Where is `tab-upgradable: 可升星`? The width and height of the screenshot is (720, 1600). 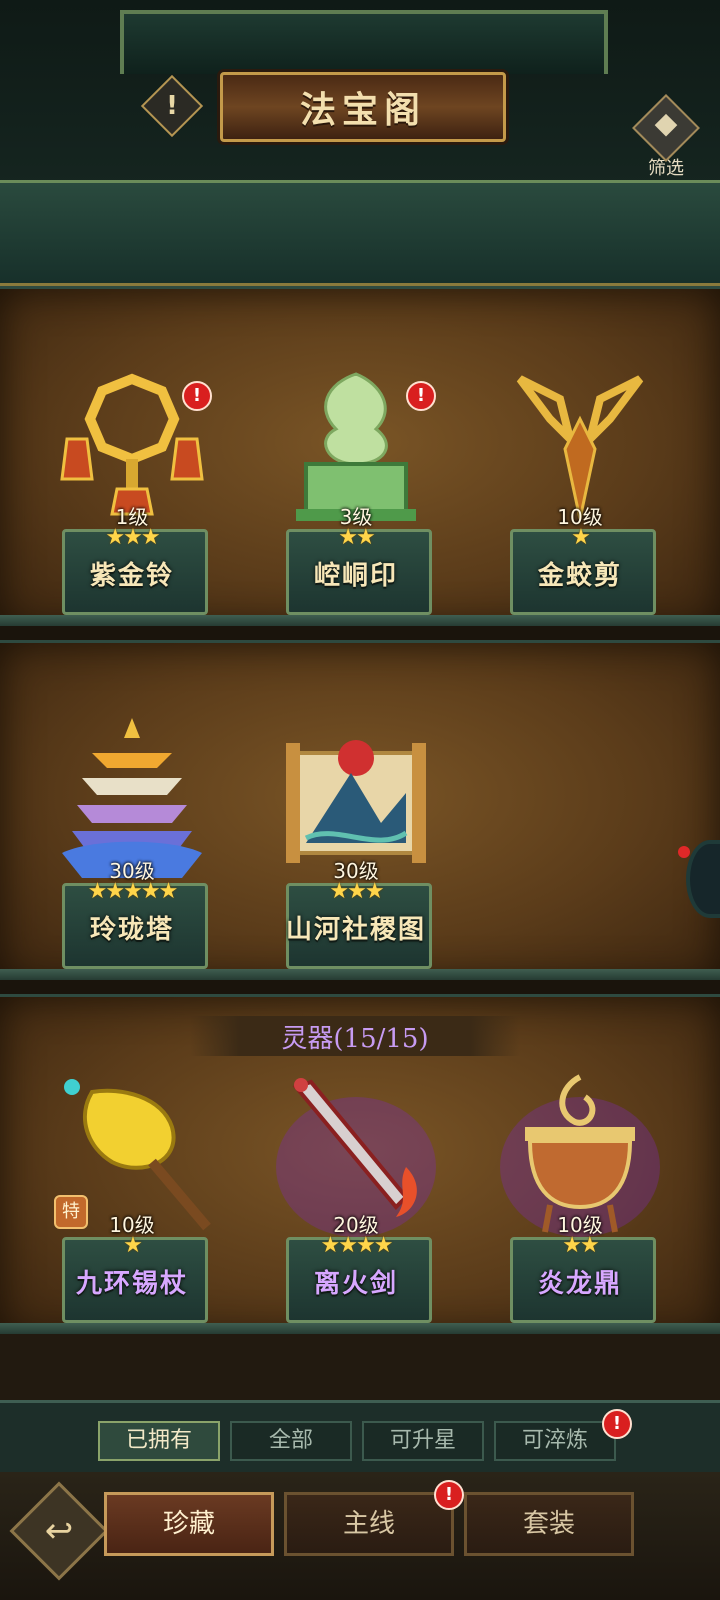
tab-upgradable: 可升星 is located at coordinates (423, 1441).